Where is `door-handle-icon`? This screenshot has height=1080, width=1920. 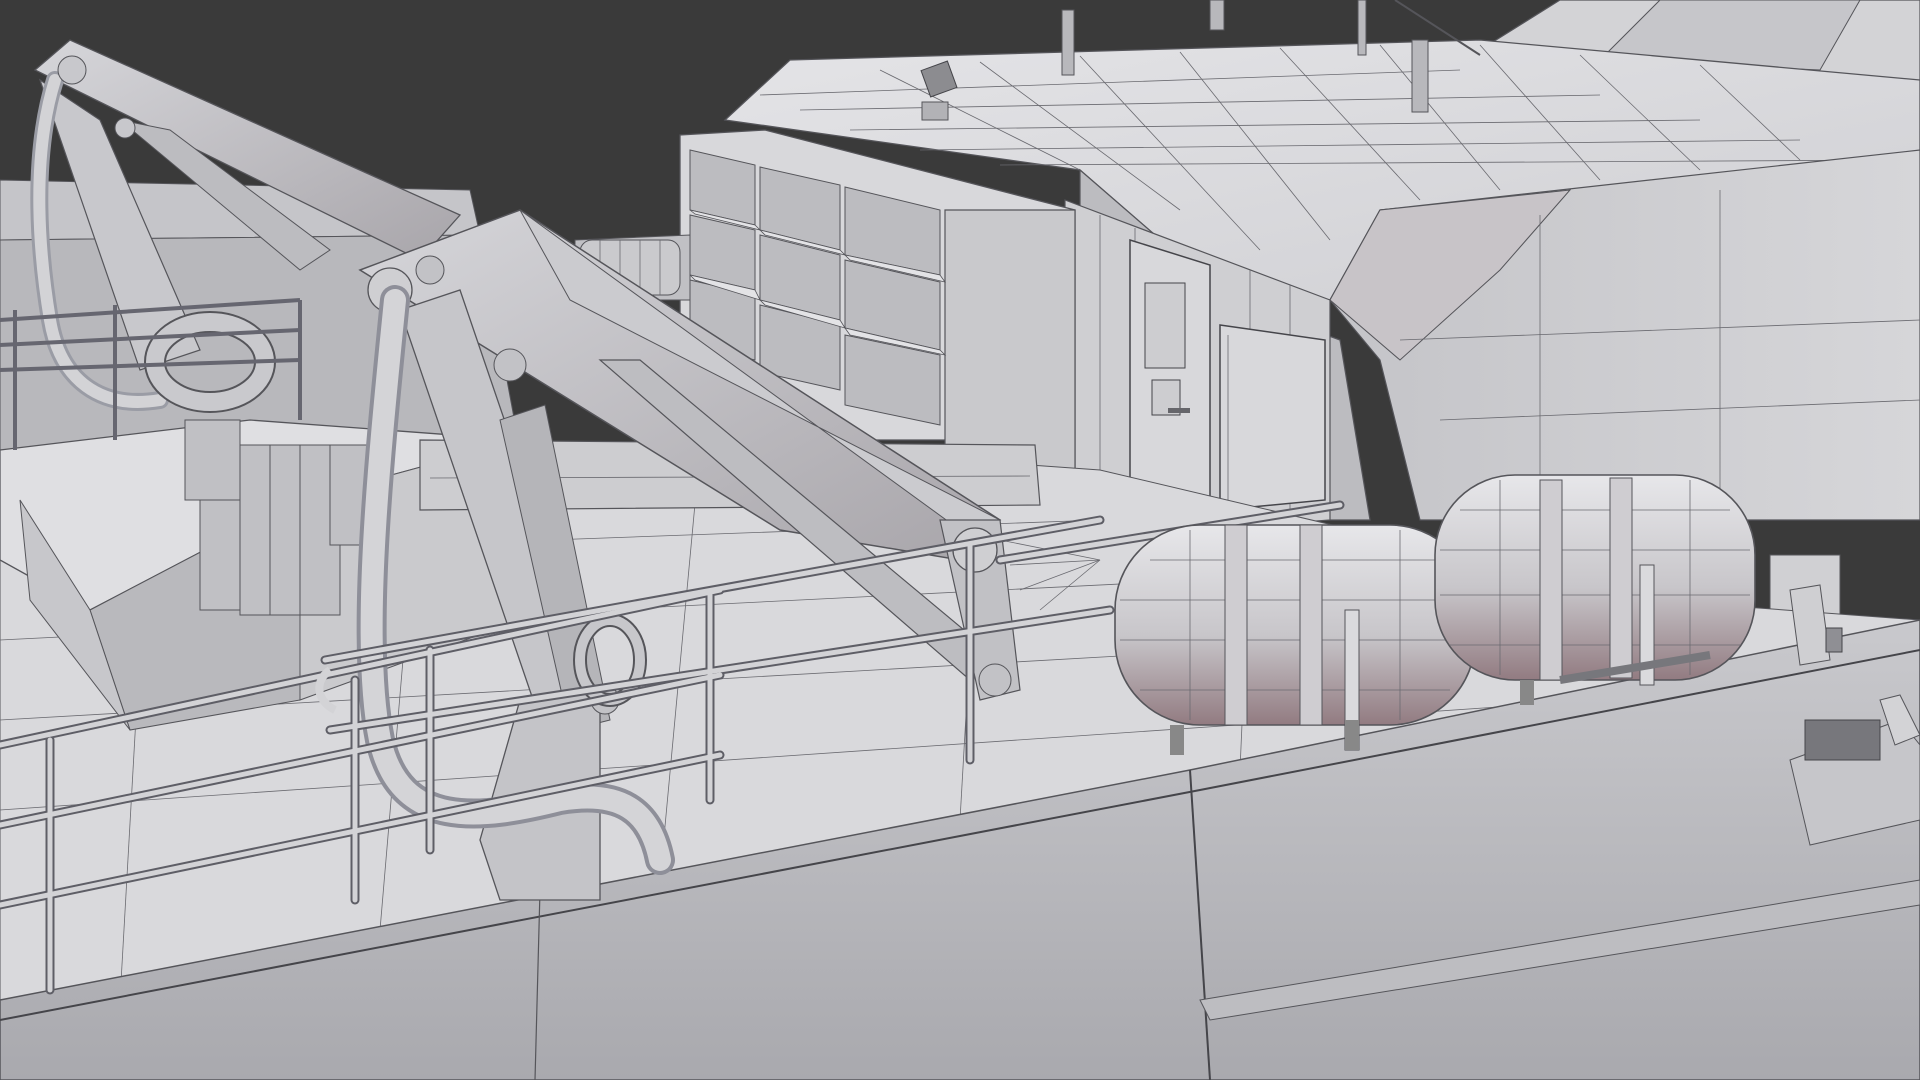
door-handle-icon is located at coordinates (1179, 410).